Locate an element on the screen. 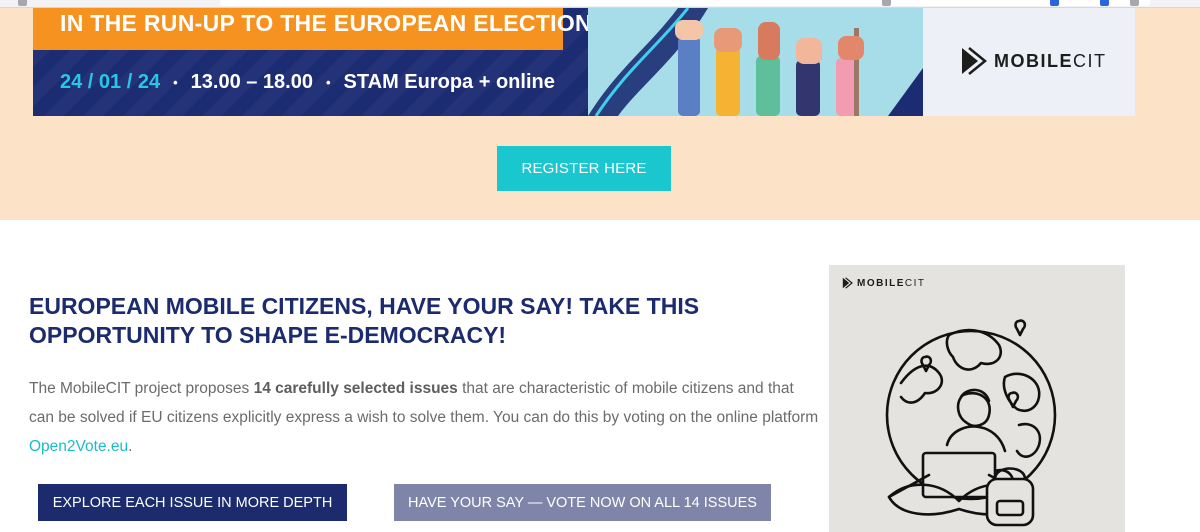 This screenshot has height=532, width=1200. open2vote-link: Open2Vote.eu is located at coordinates (78, 446).